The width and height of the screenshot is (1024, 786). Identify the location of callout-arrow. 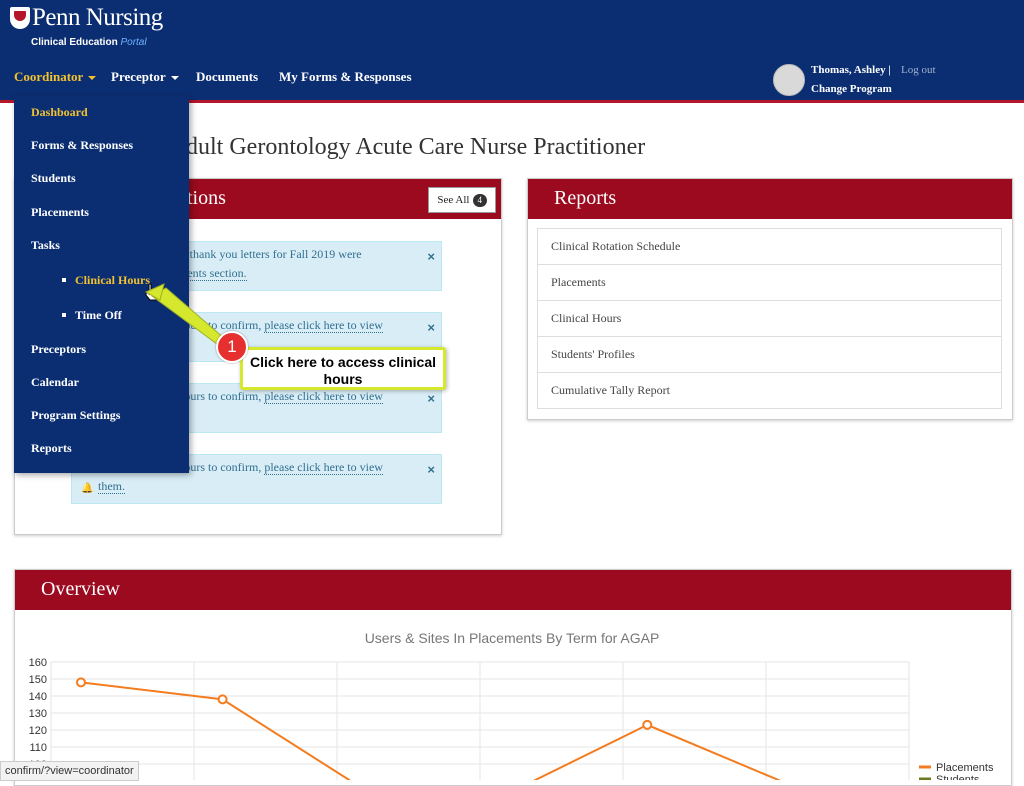
(192, 321).